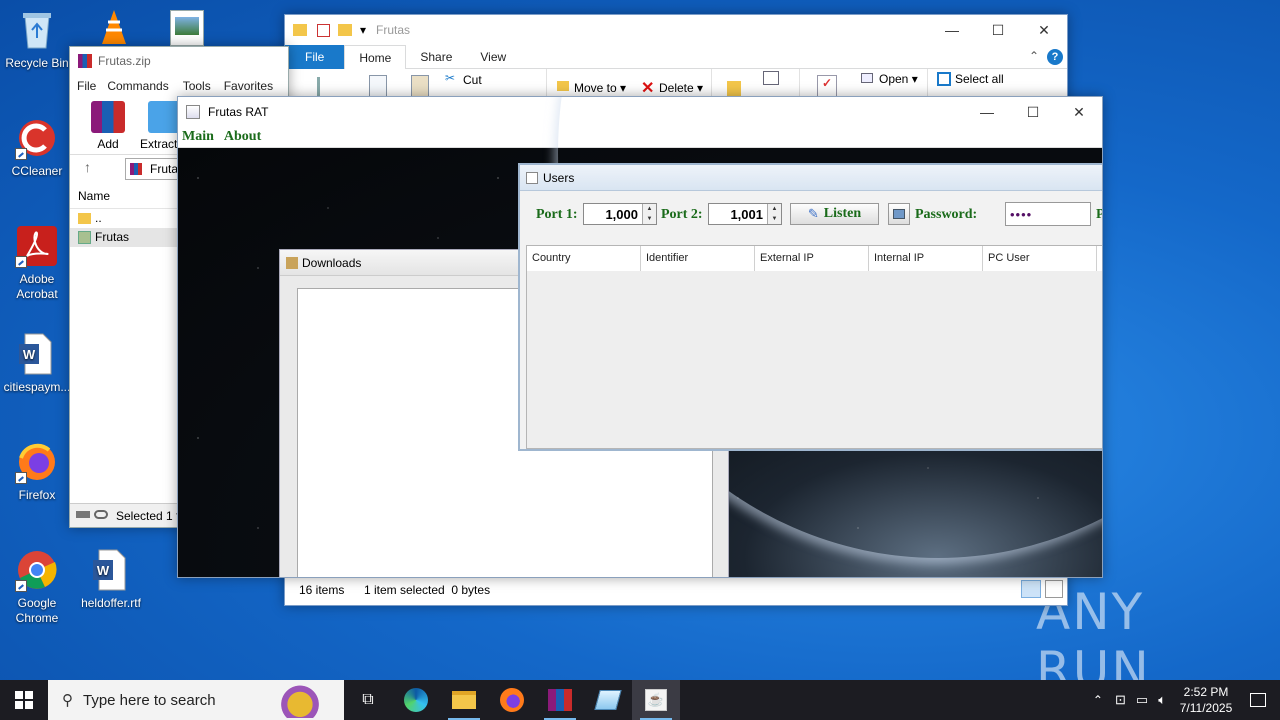  What do you see at coordinates (187, 28) in the screenshot?
I see `image-file-icon` at bounding box center [187, 28].